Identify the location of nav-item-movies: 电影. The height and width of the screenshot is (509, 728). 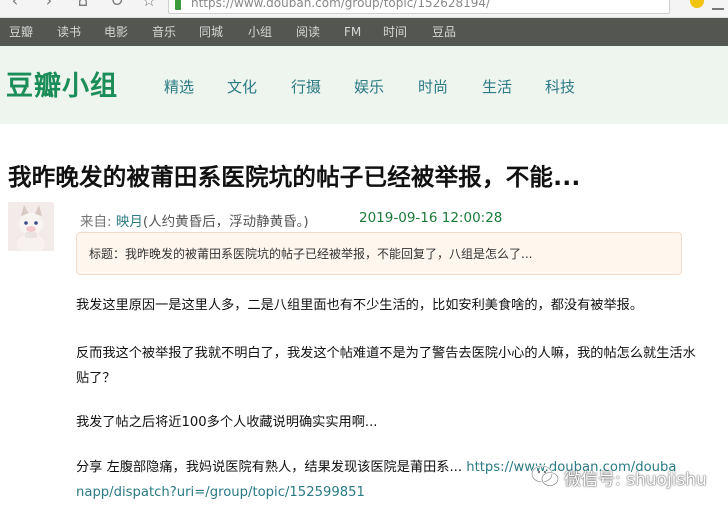
(116, 32).